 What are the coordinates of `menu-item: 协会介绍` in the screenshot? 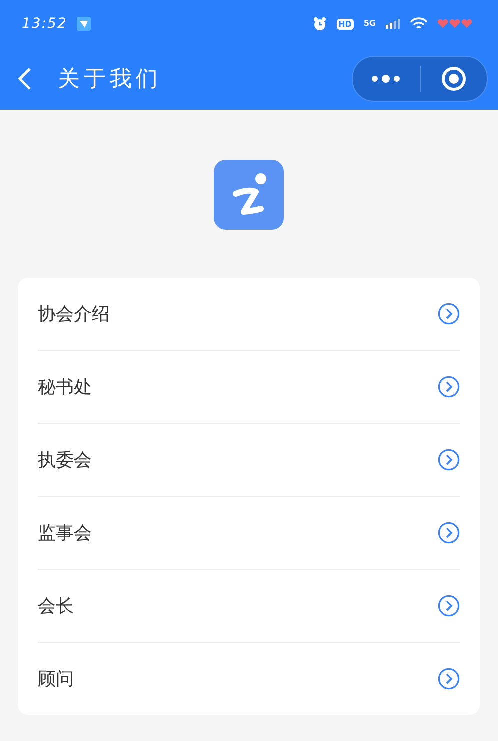 It's located at (74, 314).